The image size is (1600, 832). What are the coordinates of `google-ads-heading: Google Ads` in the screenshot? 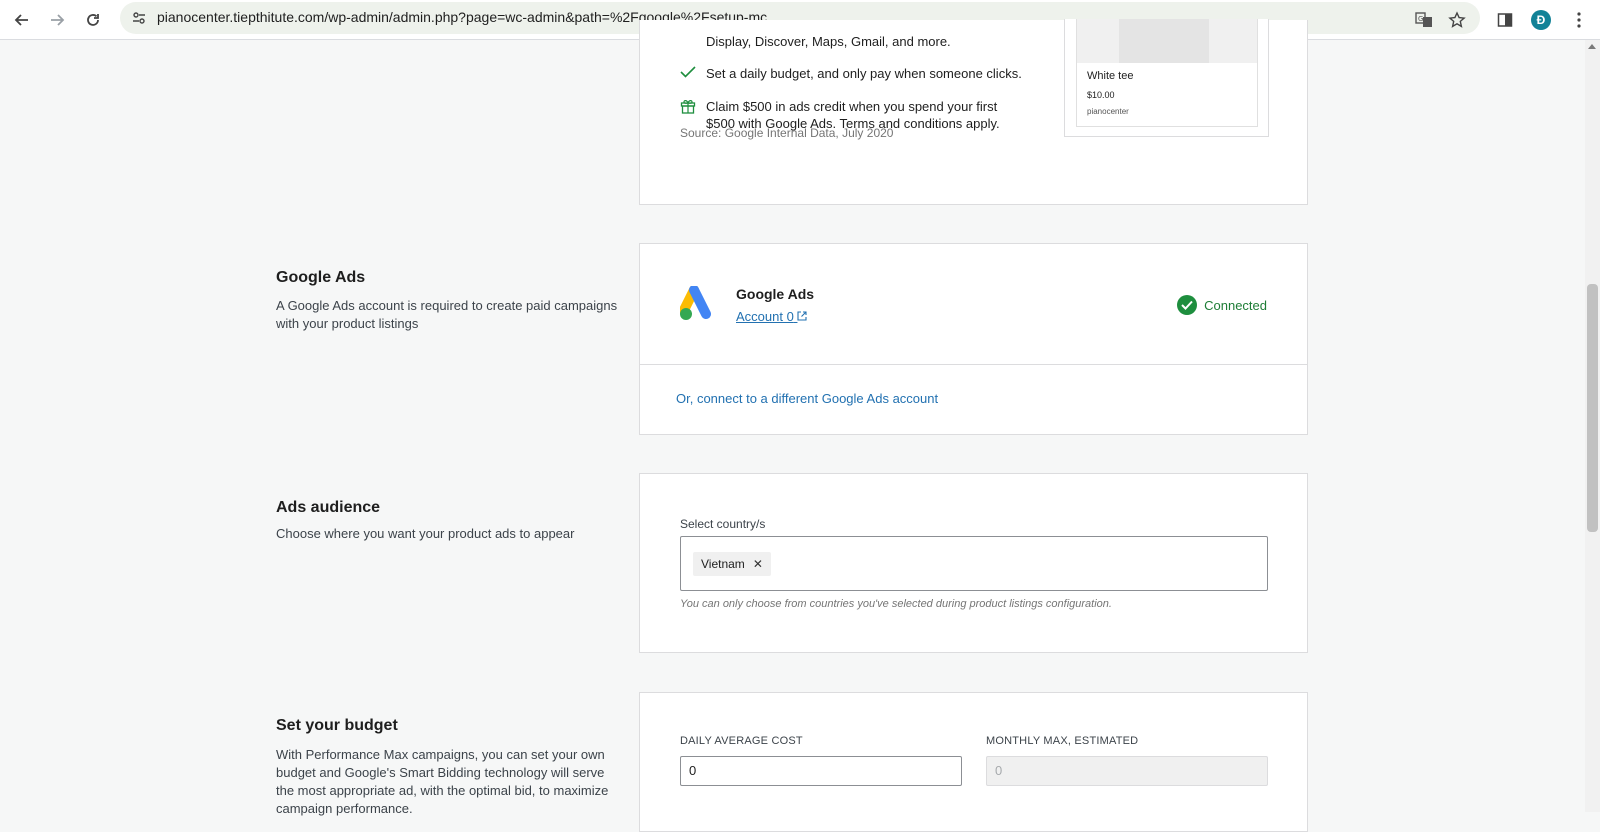 It's located at (321, 277).